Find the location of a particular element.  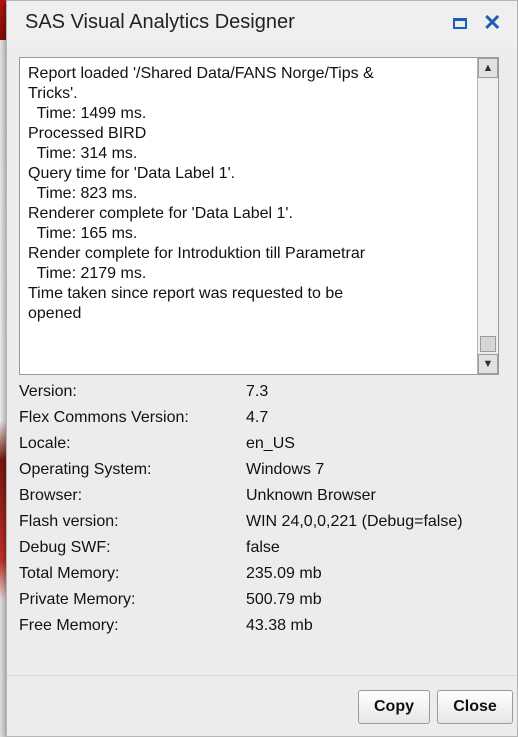

log-line: Time: 1499 ms. is located at coordinates (87, 113).